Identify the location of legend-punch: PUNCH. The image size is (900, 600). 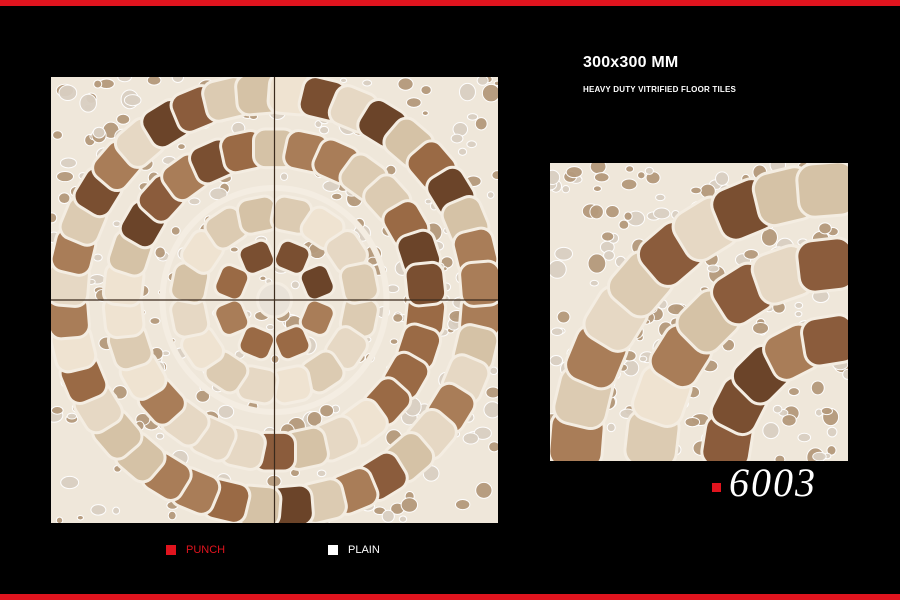
(195, 550).